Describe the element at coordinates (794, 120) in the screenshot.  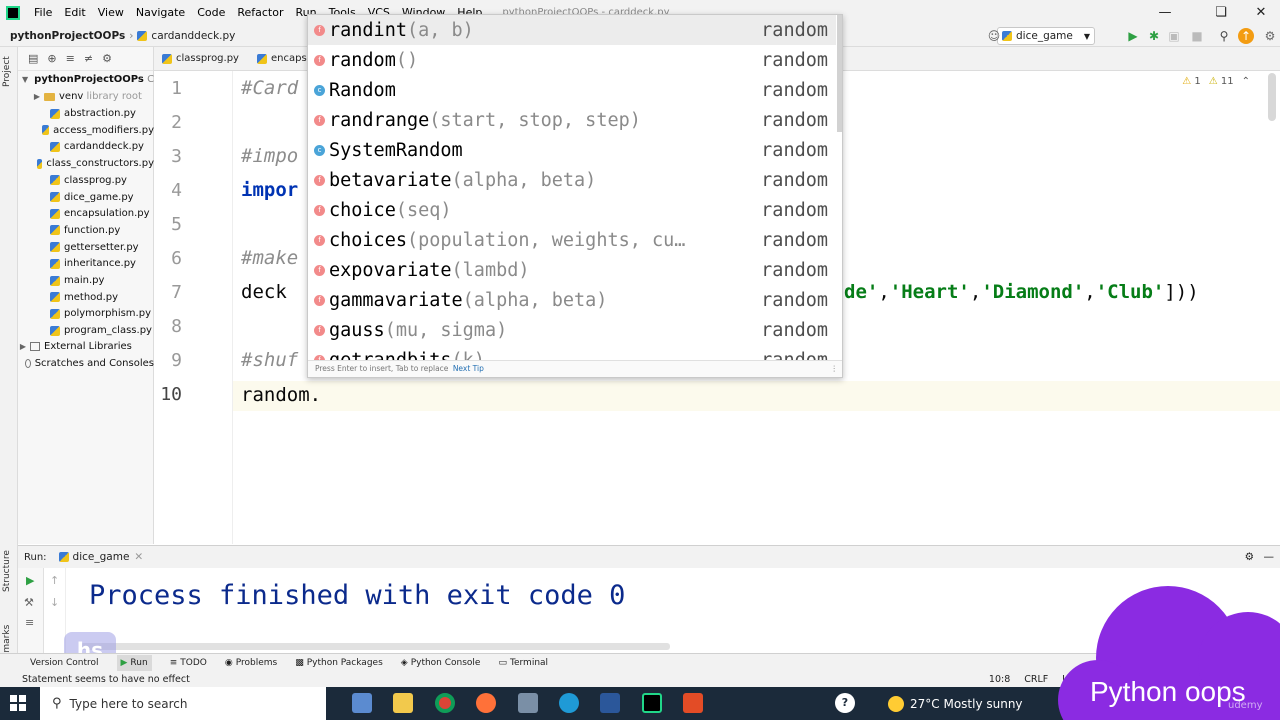
I see `completion-module: random` at that location.